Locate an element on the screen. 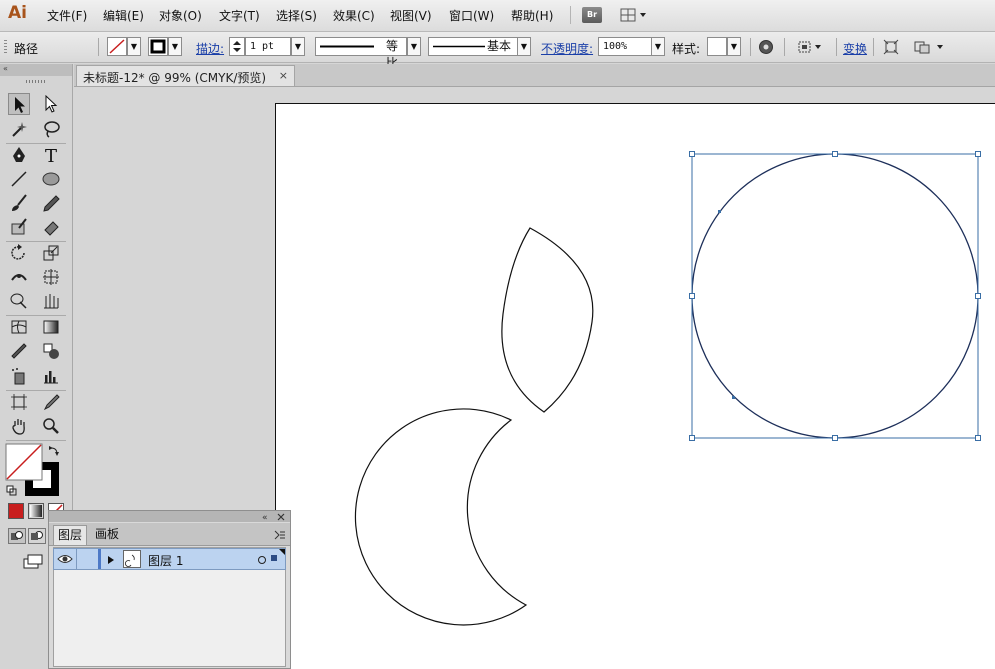 This screenshot has height=669, width=995. layer-row: 图层 1 is located at coordinates (169, 559).